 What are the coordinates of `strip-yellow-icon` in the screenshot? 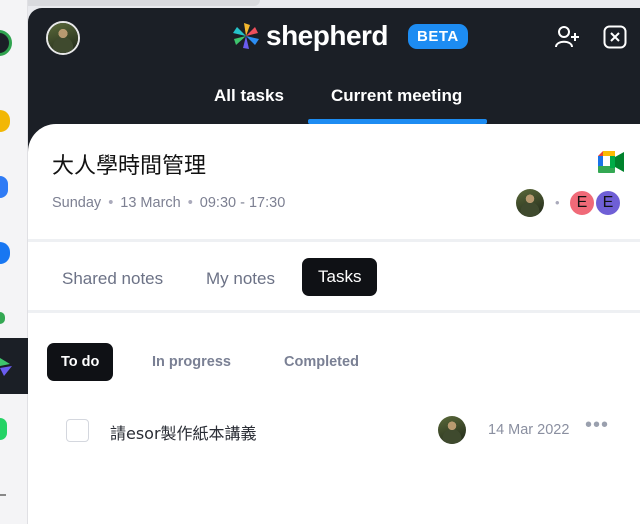 It's located at (5, 121).